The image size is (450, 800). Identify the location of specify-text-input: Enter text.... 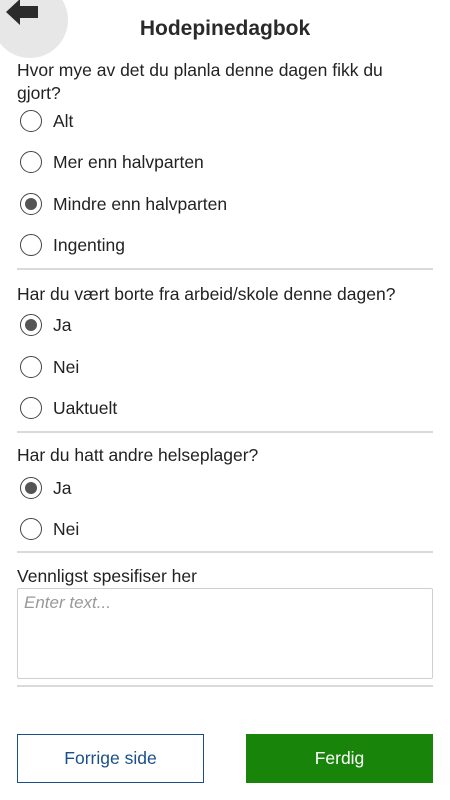
(225, 633).